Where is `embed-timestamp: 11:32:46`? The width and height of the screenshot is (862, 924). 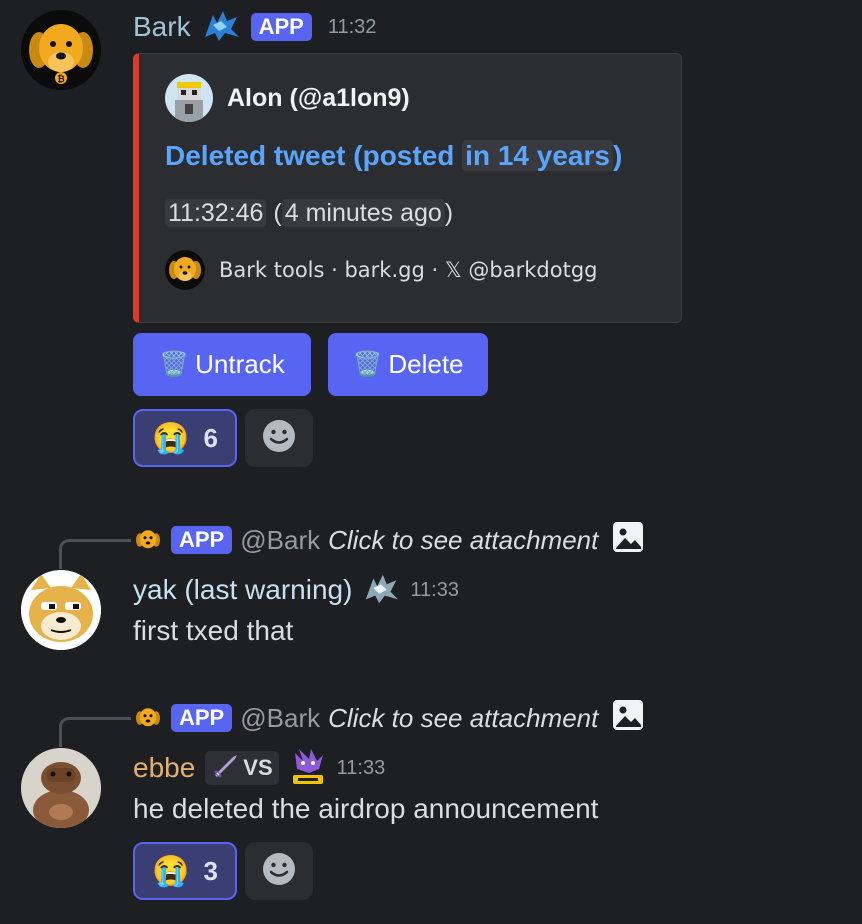 embed-timestamp: 11:32:46 is located at coordinates (216, 213).